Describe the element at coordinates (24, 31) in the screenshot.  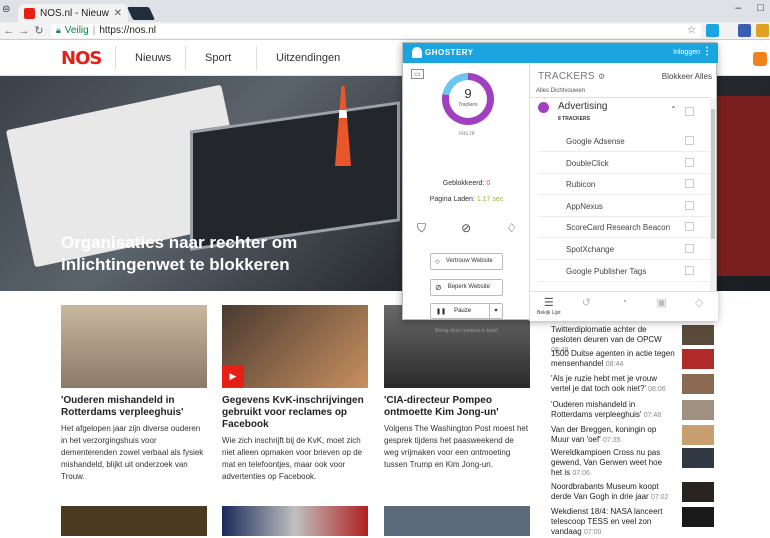
I see `forward-icon: →` at that location.